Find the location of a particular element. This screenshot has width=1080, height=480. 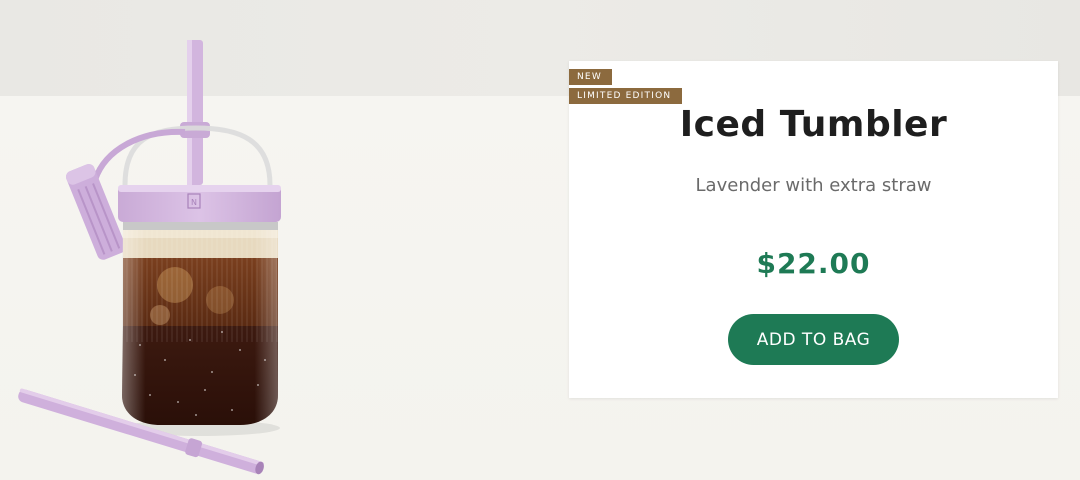

add-to-bag-button: ADD TO BAG is located at coordinates (813, 339).